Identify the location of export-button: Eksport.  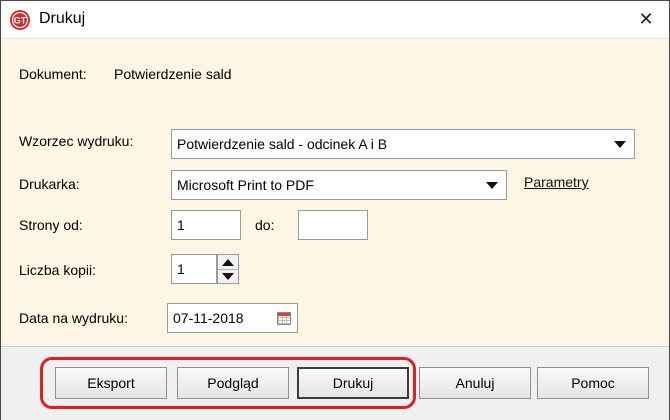
(111, 383).